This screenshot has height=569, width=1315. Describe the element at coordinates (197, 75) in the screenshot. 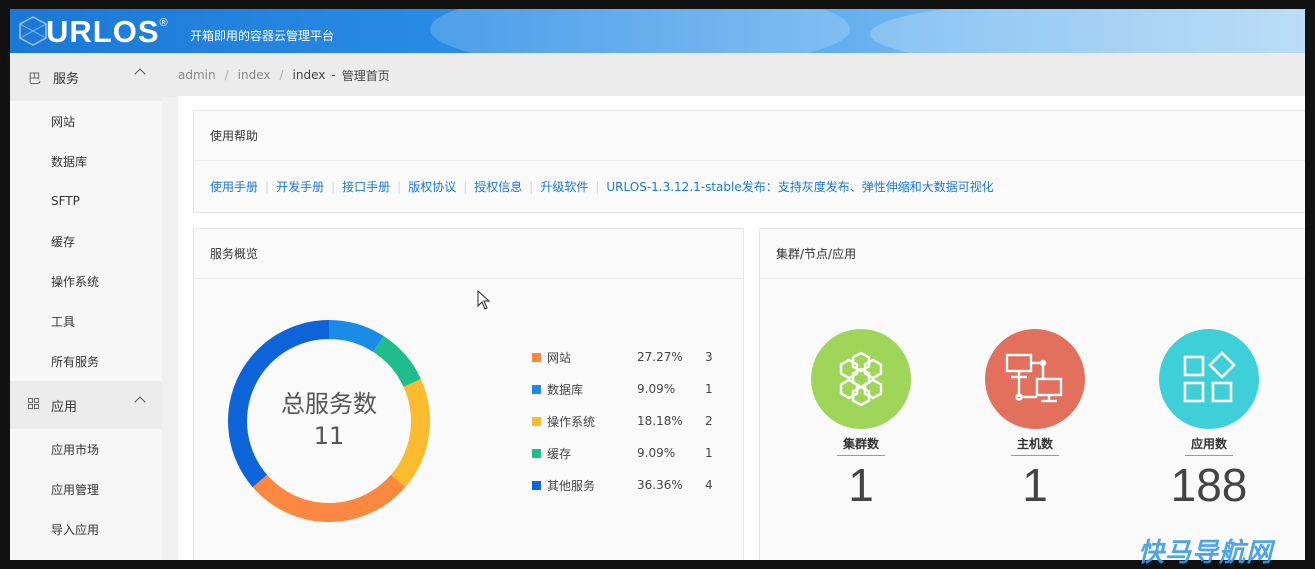

I see `breadcrumb-admin: admin` at that location.